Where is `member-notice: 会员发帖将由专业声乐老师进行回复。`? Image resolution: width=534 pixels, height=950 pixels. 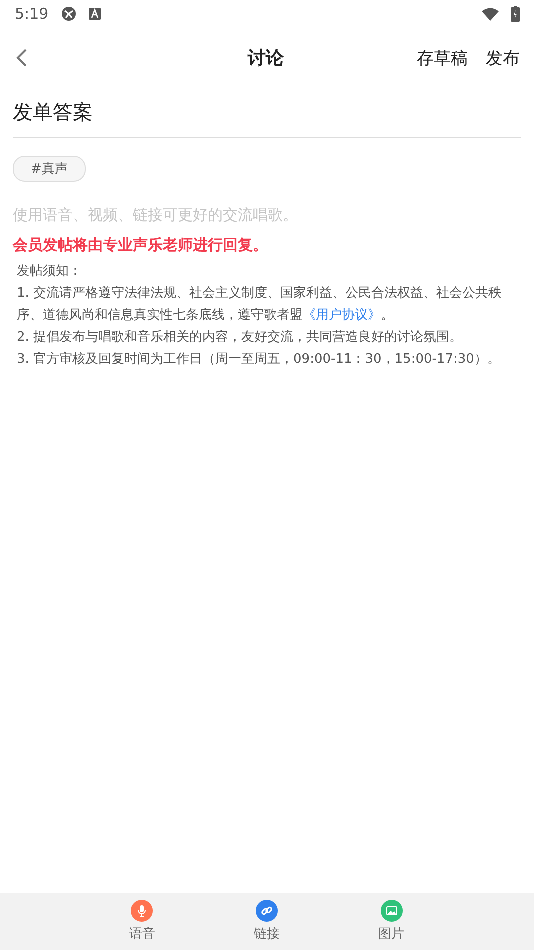 member-notice: 会员发帖将由专业声乐老师进行回复。 is located at coordinates (141, 245).